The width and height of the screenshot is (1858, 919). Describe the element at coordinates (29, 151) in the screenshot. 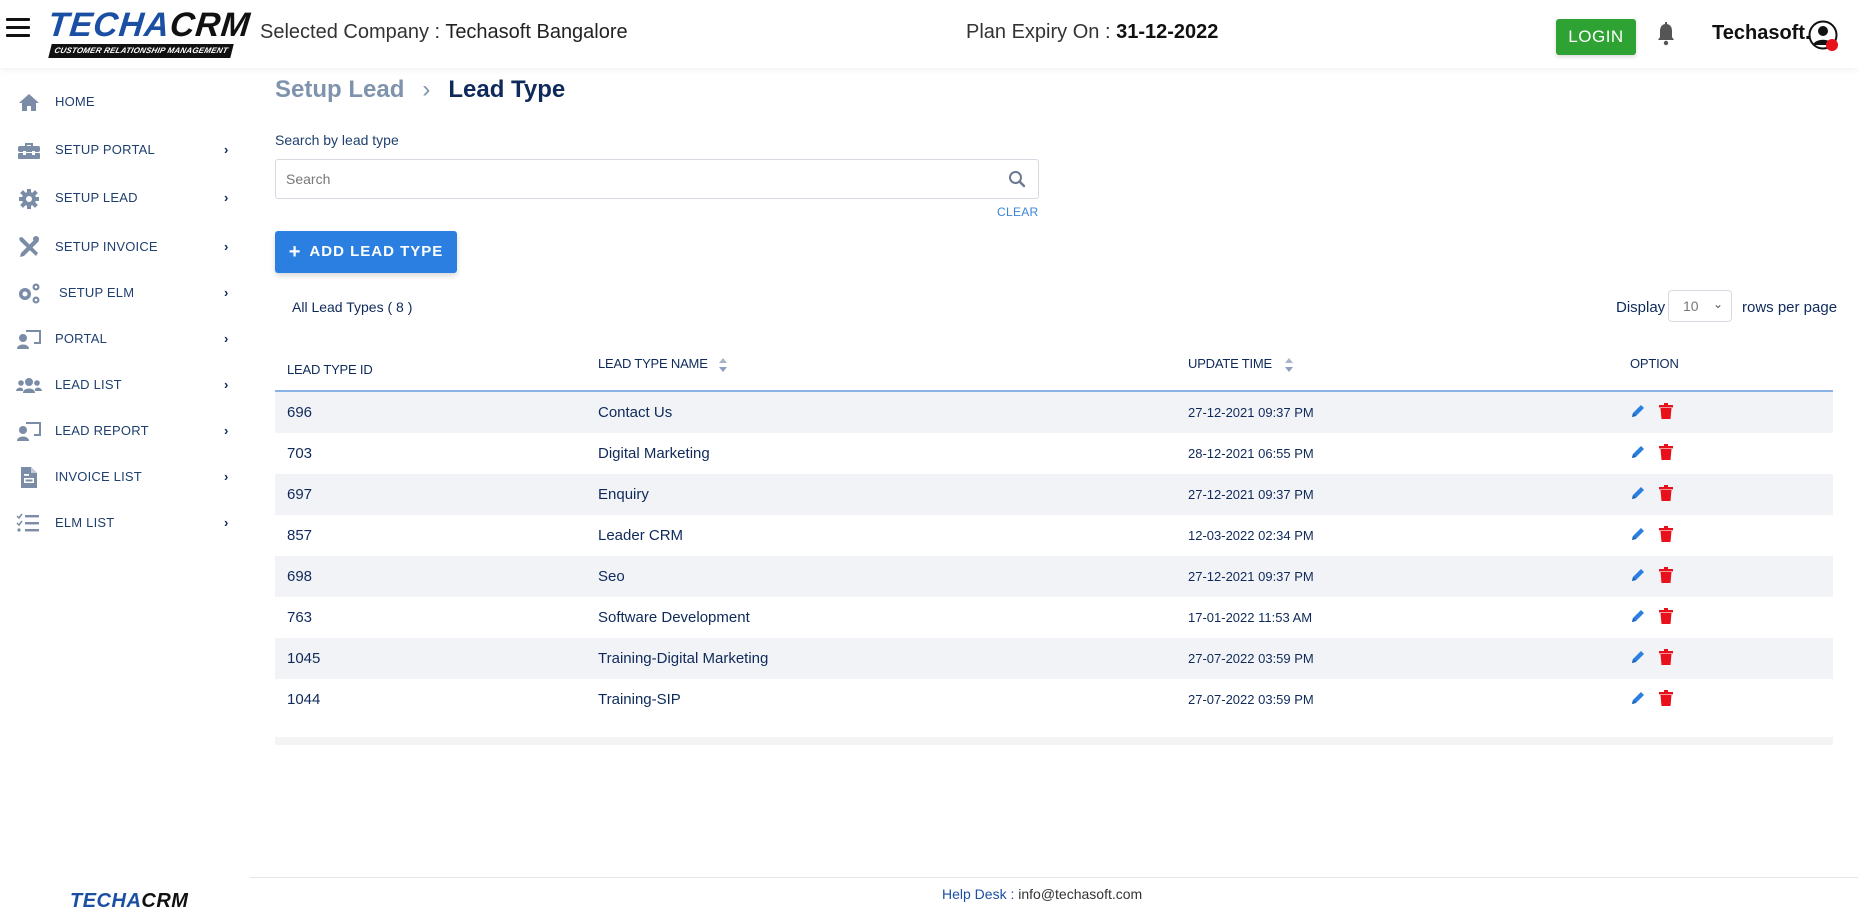

I see `toolbox-icon` at that location.